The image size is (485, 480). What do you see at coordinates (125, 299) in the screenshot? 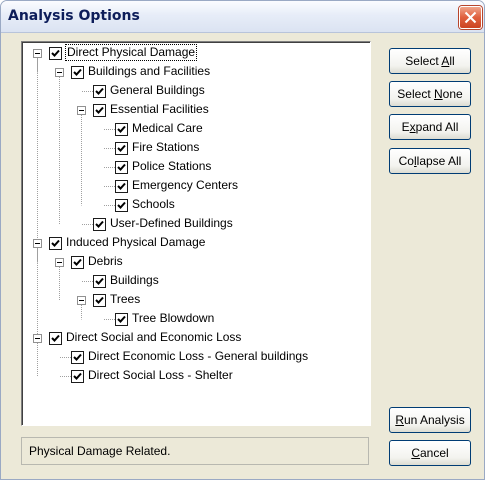
I see `tree-node-label: Trees` at bounding box center [125, 299].